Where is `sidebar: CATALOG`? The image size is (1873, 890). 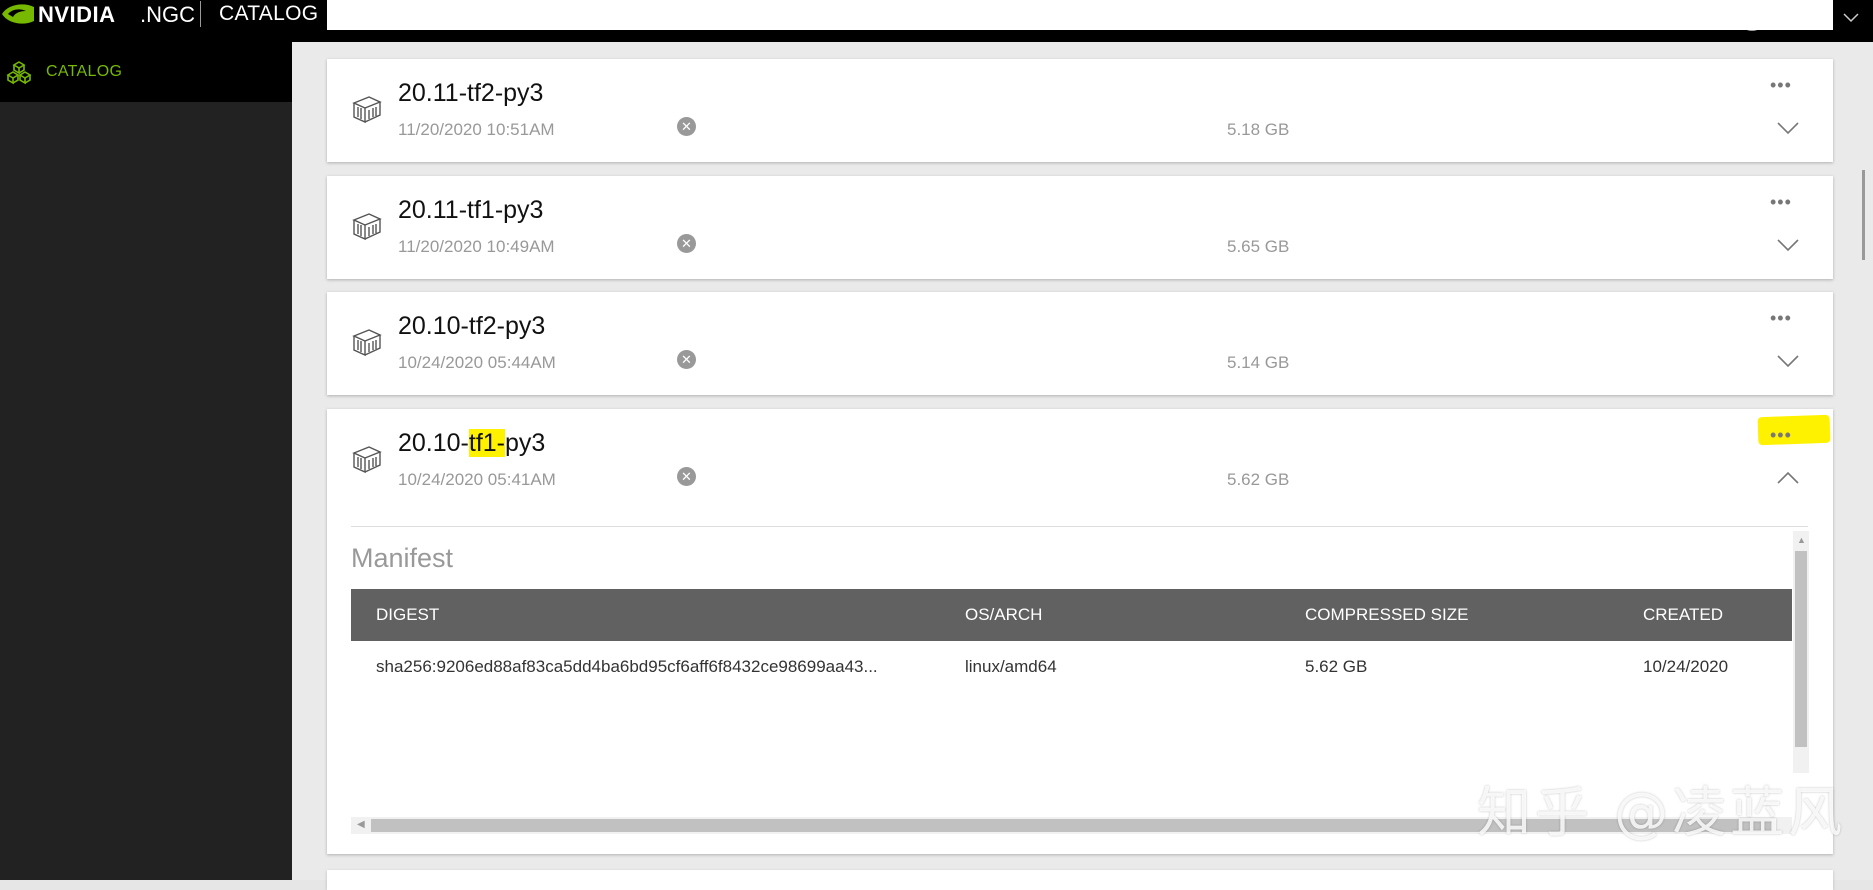 sidebar: CATALOG is located at coordinates (146, 461).